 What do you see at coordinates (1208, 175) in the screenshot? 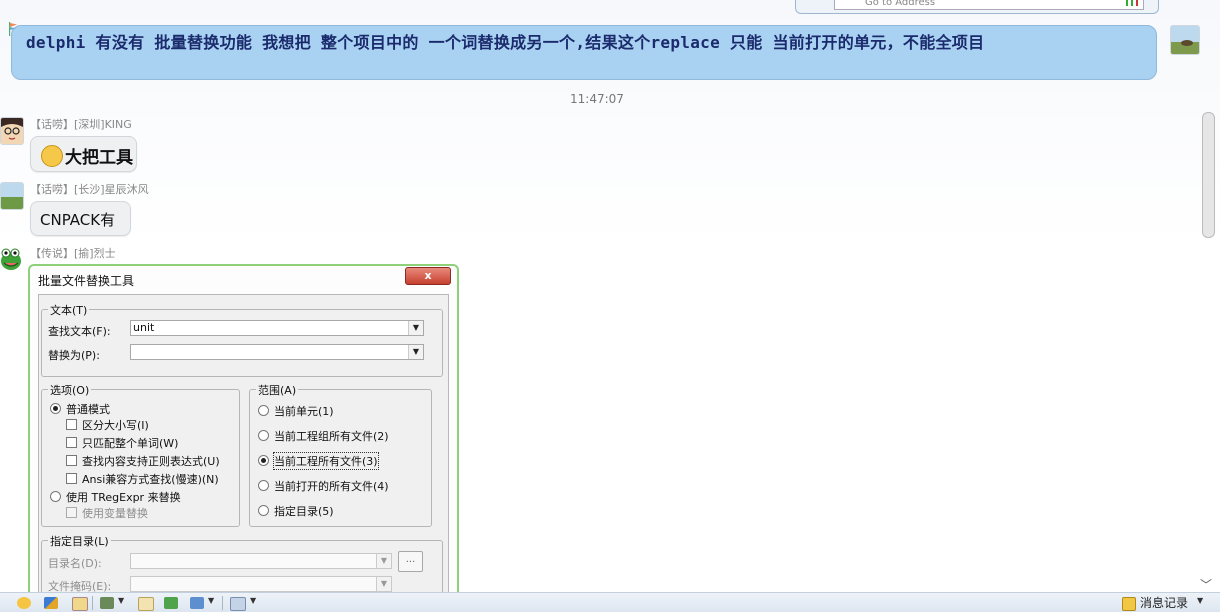
I see `chat-scrollbar-thumb` at bounding box center [1208, 175].